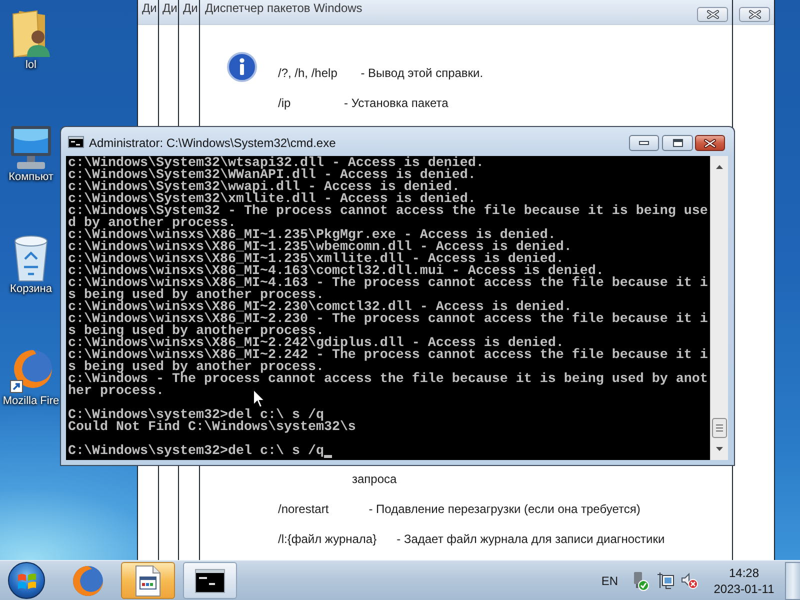  What do you see at coordinates (116, 392) in the screenshot?
I see `console-line: her process.` at bounding box center [116, 392].